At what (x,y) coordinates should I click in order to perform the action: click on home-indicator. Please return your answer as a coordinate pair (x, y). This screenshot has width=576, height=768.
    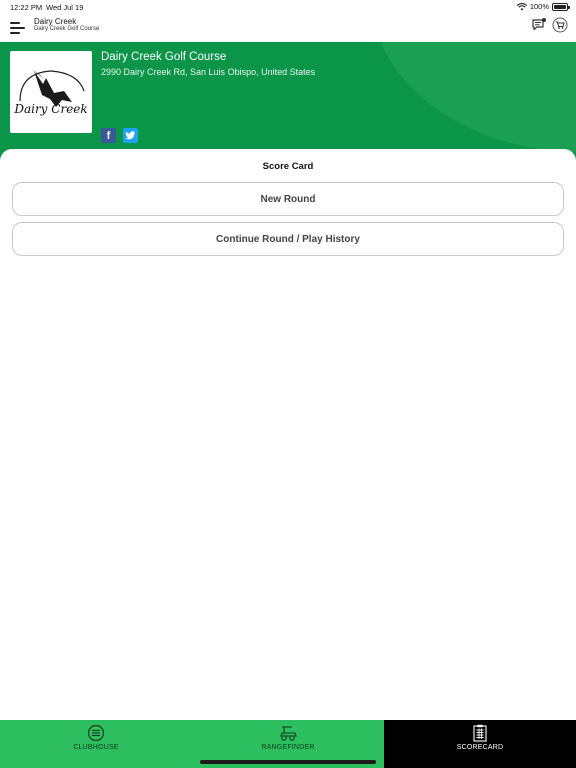
    Looking at the image, I should click on (288, 762).